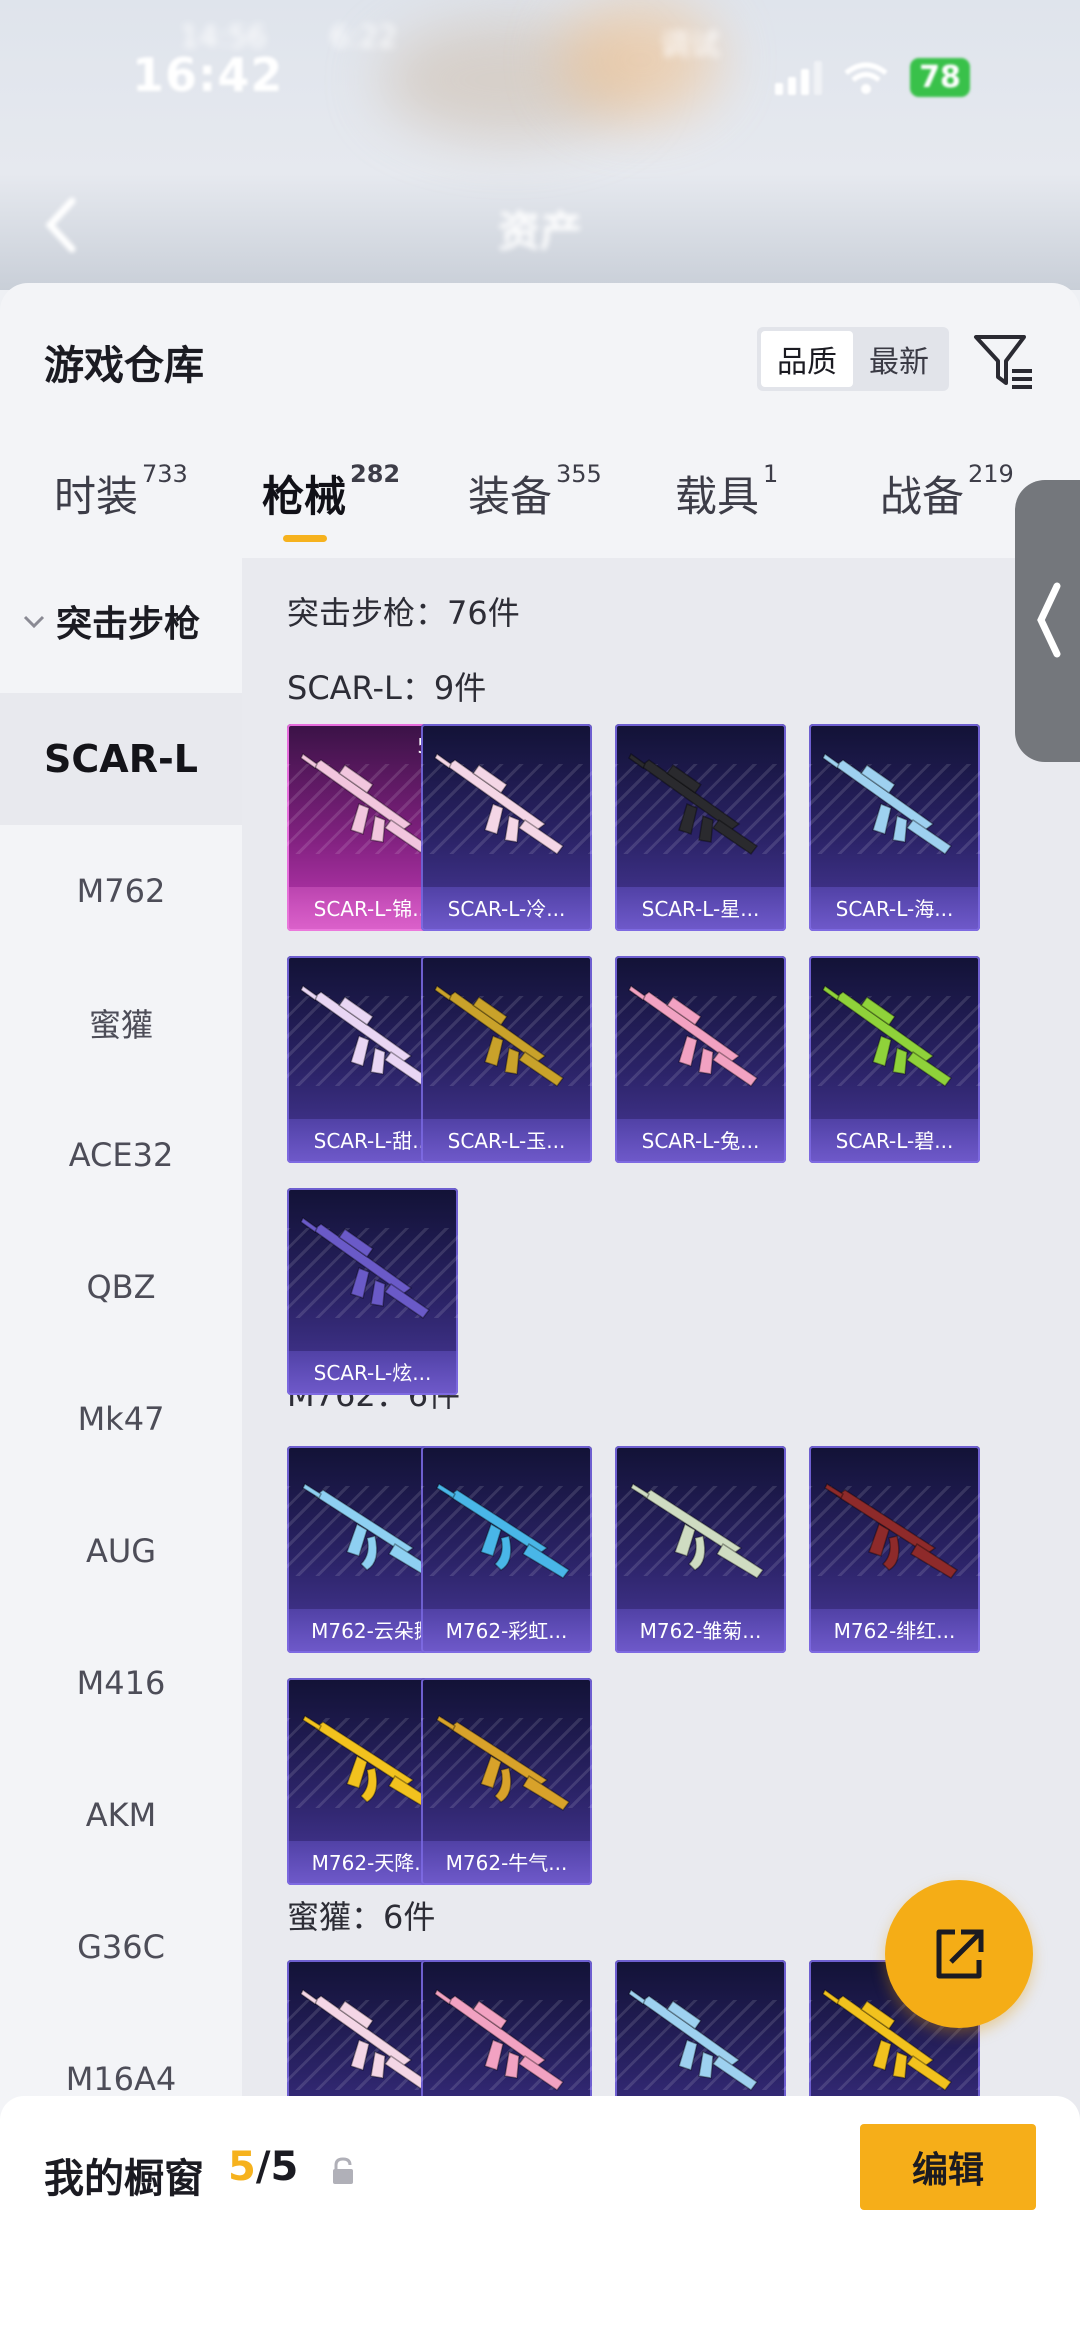  What do you see at coordinates (798, 77) in the screenshot?
I see `signal-icon` at bounding box center [798, 77].